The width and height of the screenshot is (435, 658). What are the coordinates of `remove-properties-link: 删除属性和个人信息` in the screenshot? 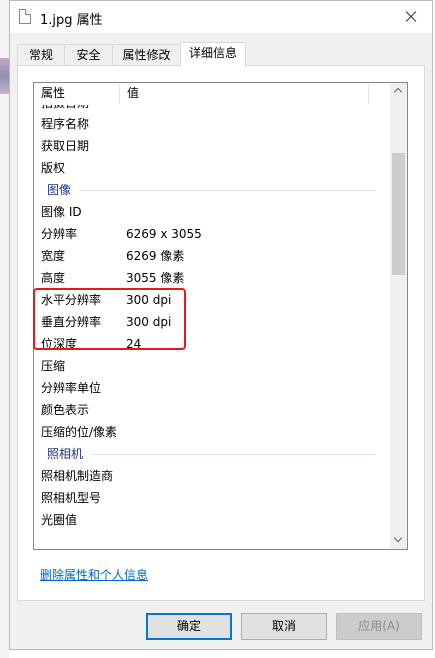 It's located at (94, 574).